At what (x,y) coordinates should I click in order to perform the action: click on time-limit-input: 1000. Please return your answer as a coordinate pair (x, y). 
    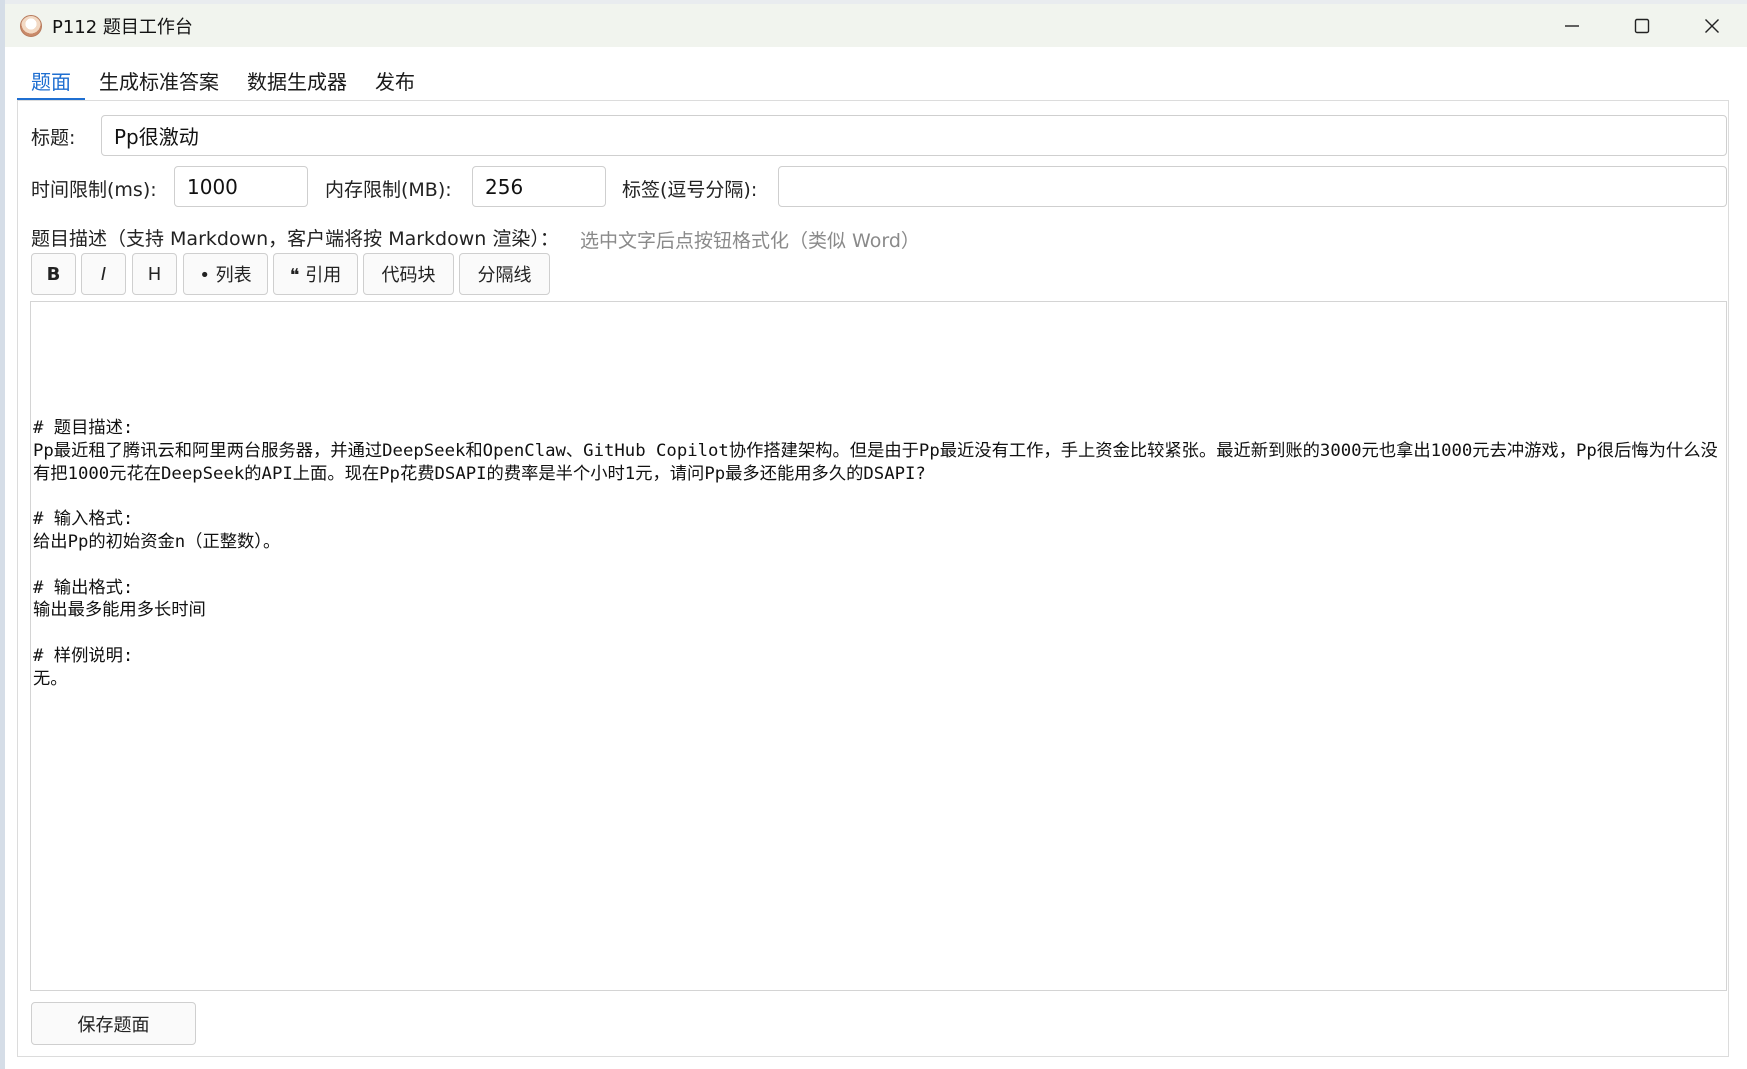
    Looking at the image, I should click on (241, 186).